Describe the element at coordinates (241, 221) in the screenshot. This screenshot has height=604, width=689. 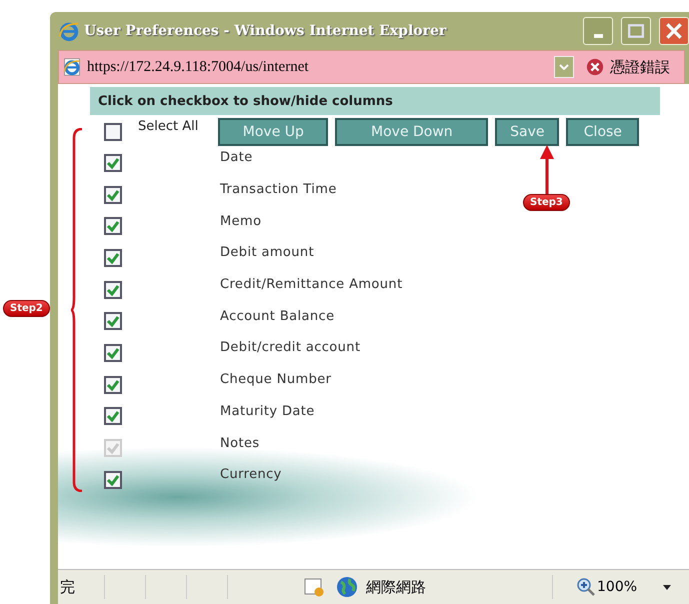
I see `column-label: Memo` at that location.